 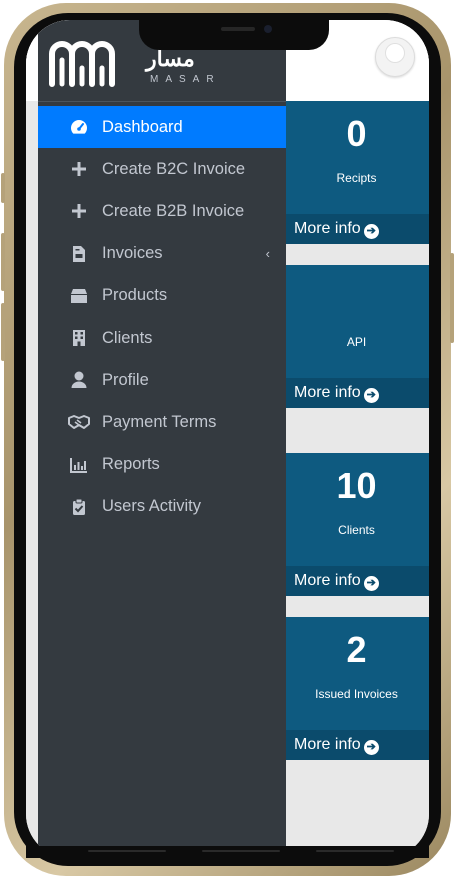 I want to click on sidebar-item-label: Invoices, so click(x=132, y=253).